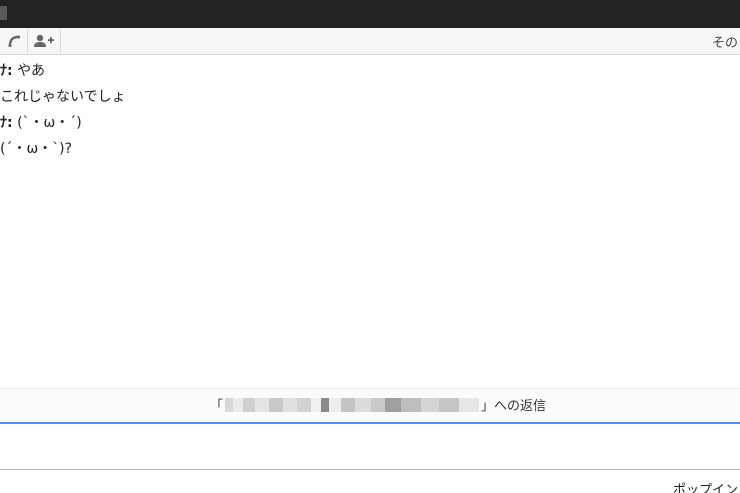 The height and width of the screenshot is (493, 740). Describe the element at coordinates (514, 406) in the screenshot. I see `reply-suffix: 」への返信` at that location.